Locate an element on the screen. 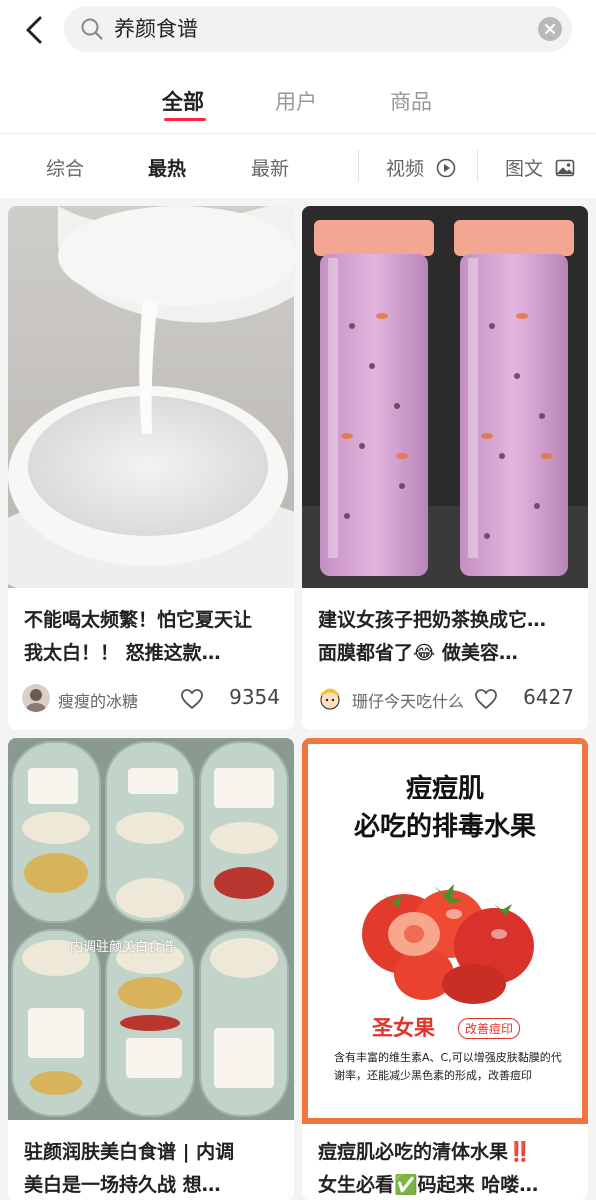 The image size is (596, 1200). close-icon is located at coordinates (550, 29).